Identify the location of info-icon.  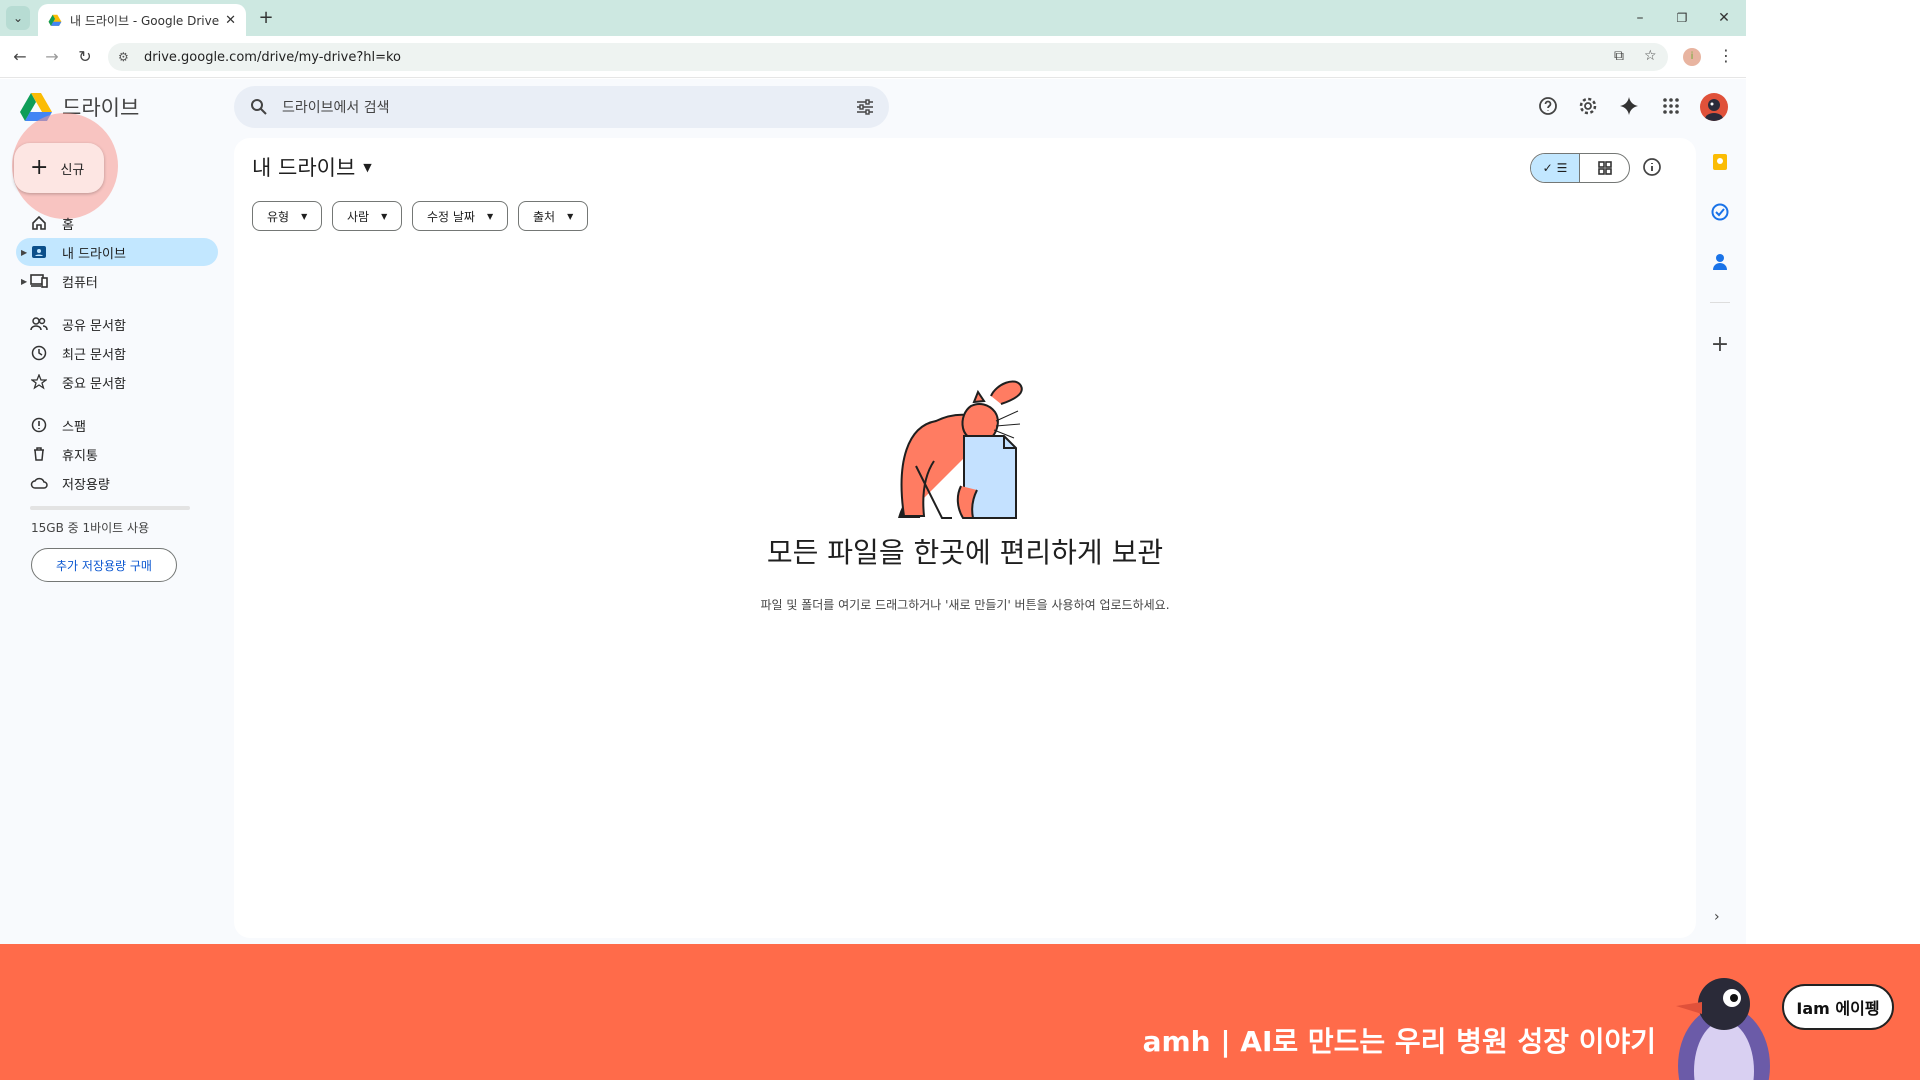
(1652, 169).